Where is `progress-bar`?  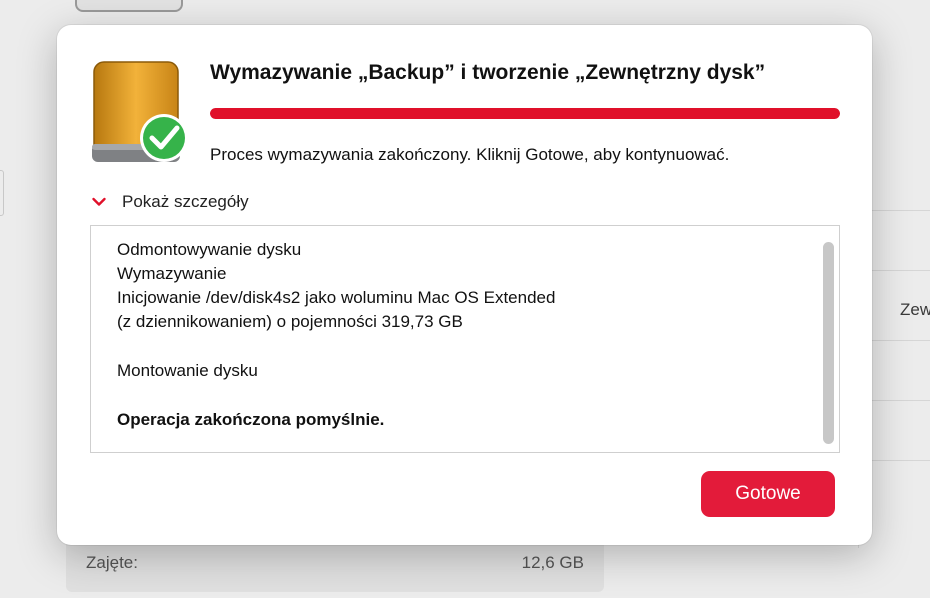 progress-bar is located at coordinates (525, 113).